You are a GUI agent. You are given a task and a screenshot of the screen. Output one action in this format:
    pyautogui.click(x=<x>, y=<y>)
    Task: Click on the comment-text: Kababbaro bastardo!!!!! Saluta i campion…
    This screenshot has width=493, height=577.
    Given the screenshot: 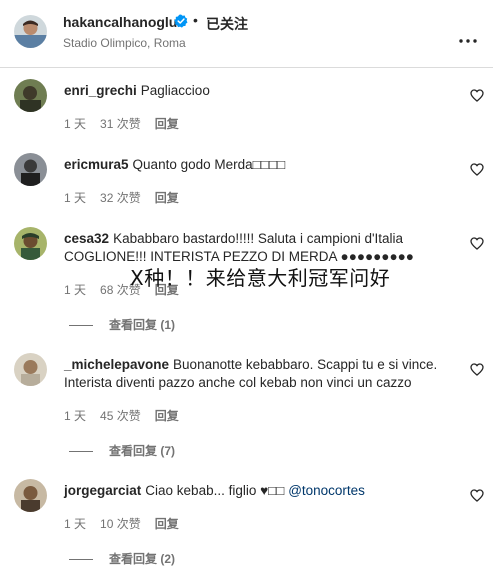 What is the action you would take?
    pyautogui.click(x=239, y=247)
    